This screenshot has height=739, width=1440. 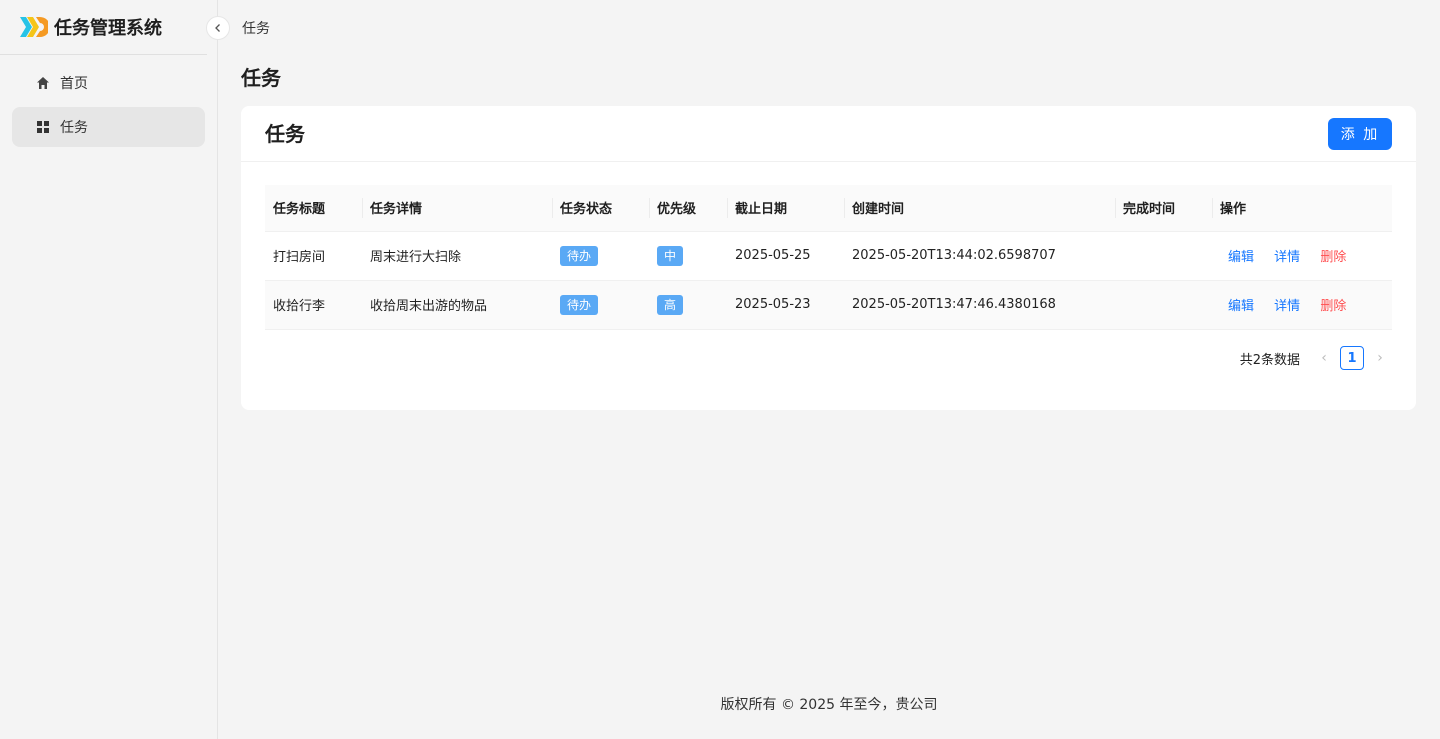 I want to click on pagination: 共2条数据 ‹ 1 ›, so click(x=1316, y=358).